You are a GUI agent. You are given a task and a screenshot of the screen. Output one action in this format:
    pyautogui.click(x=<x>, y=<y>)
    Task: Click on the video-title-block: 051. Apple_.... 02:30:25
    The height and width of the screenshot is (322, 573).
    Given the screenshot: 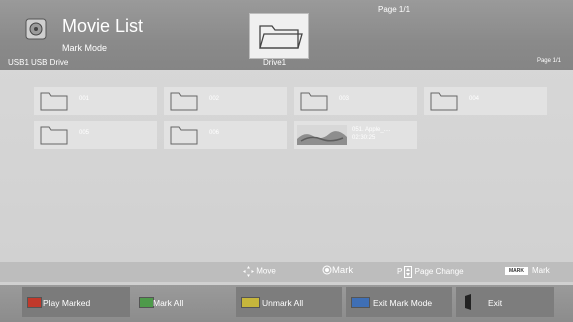 What is the action you would take?
    pyautogui.click(x=371, y=134)
    